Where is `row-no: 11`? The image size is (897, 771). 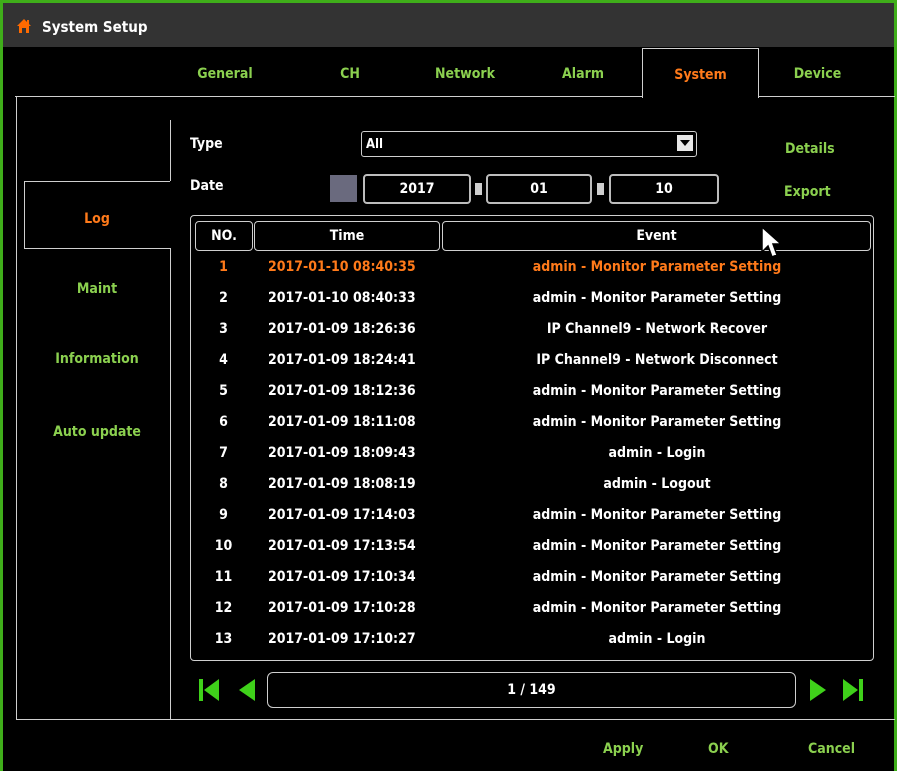
row-no: 11 is located at coordinates (223, 577).